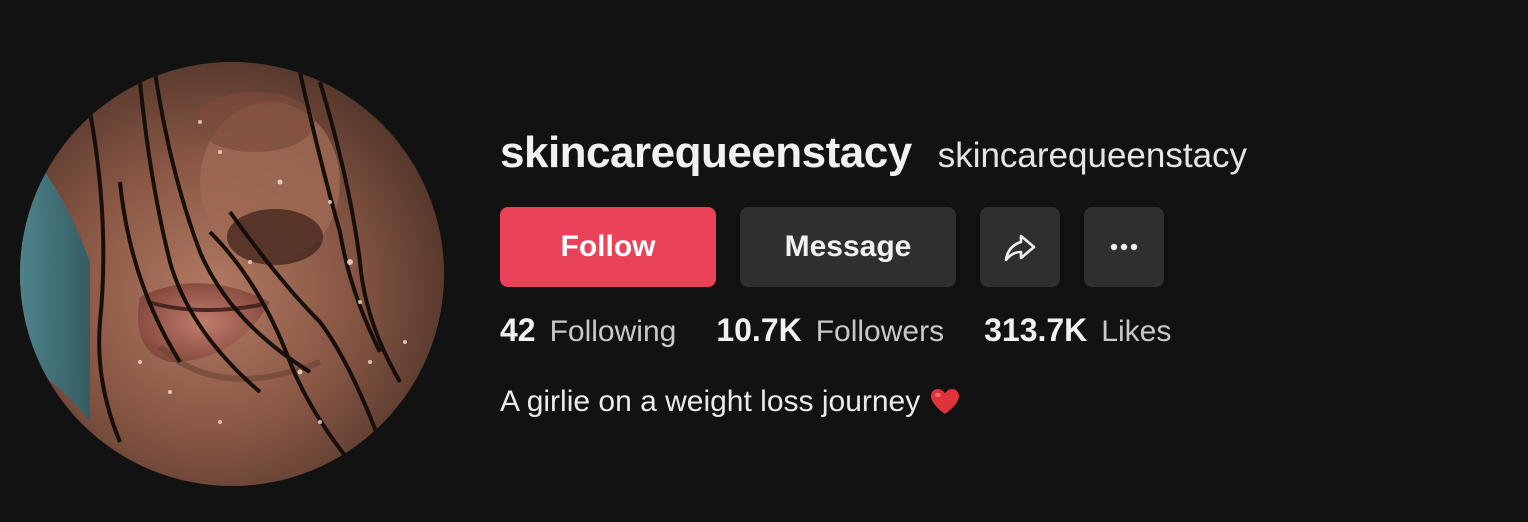 The image size is (1528, 522). What do you see at coordinates (706, 152) in the screenshot?
I see `username: skincarequeenstacy` at bounding box center [706, 152].